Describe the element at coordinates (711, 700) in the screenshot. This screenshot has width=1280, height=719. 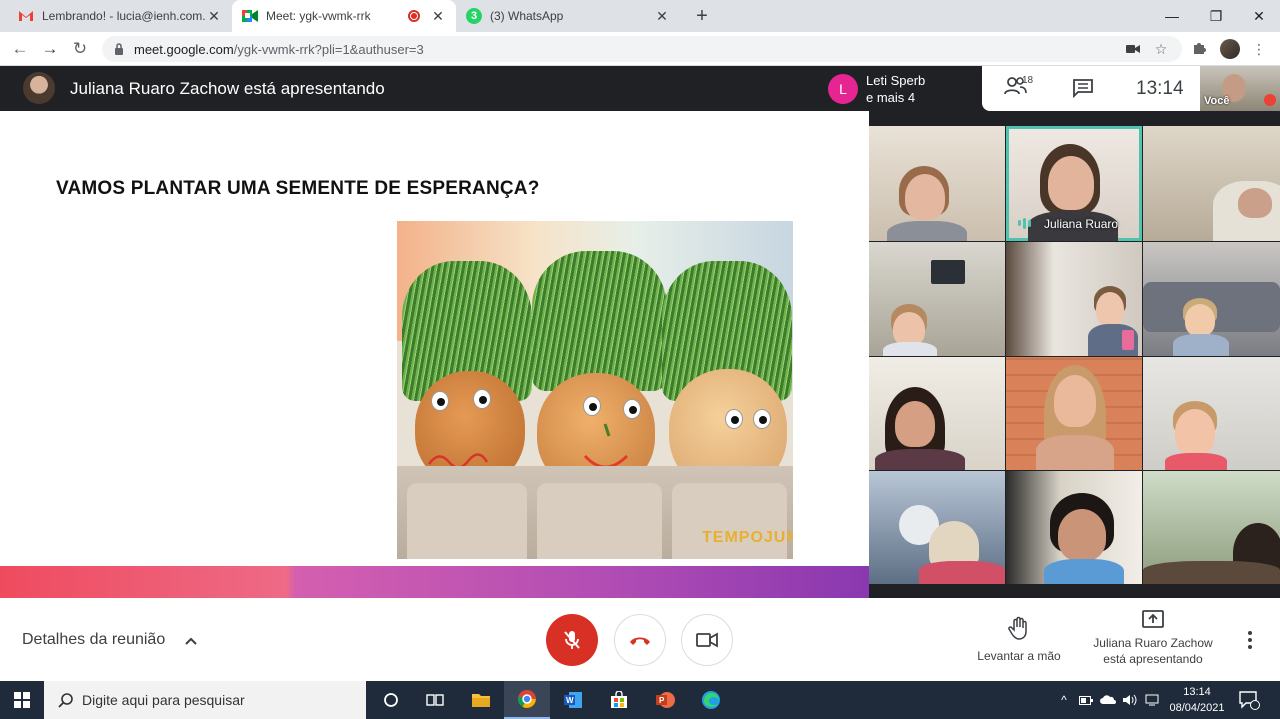
I see `edge-icon` at that location.